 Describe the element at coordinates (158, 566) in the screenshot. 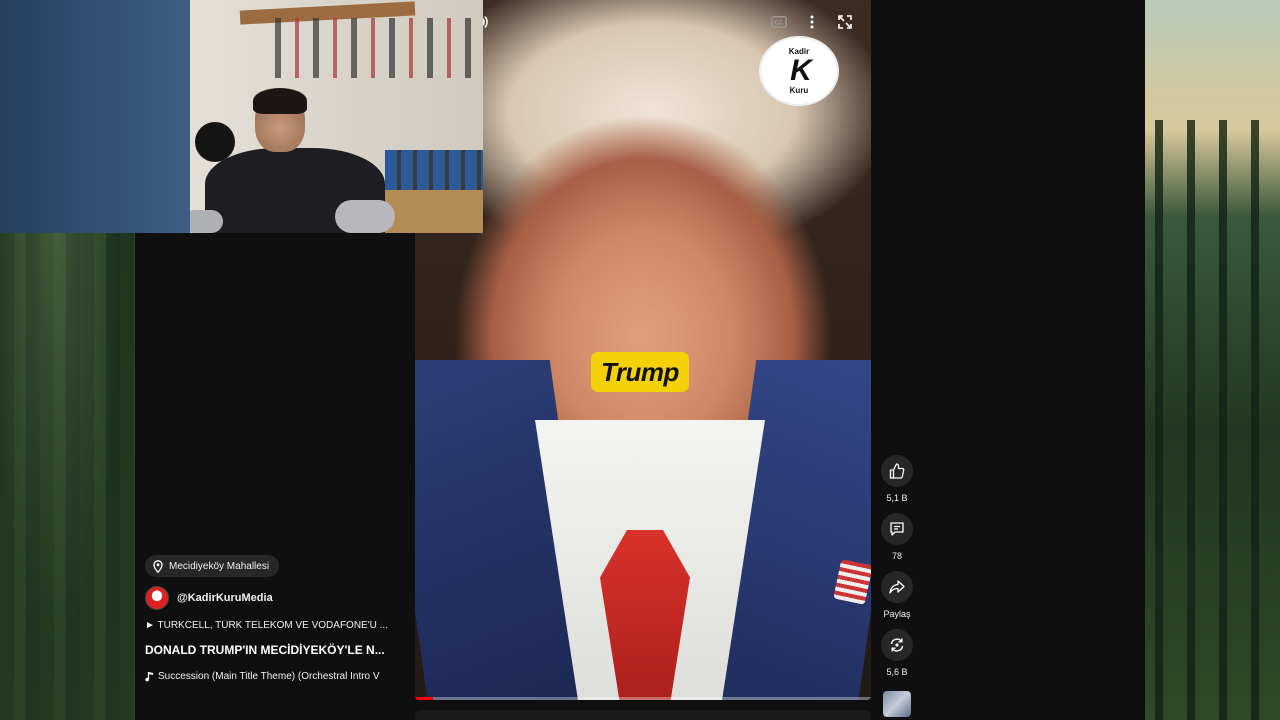

I see `location-pin-icon` at that location.